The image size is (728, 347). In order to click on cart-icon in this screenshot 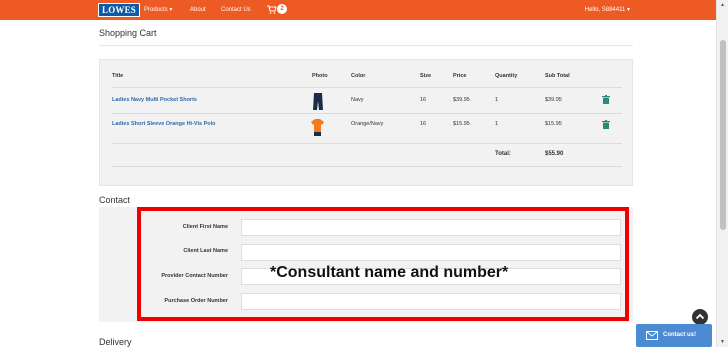, I will do `click(272, 9)`.